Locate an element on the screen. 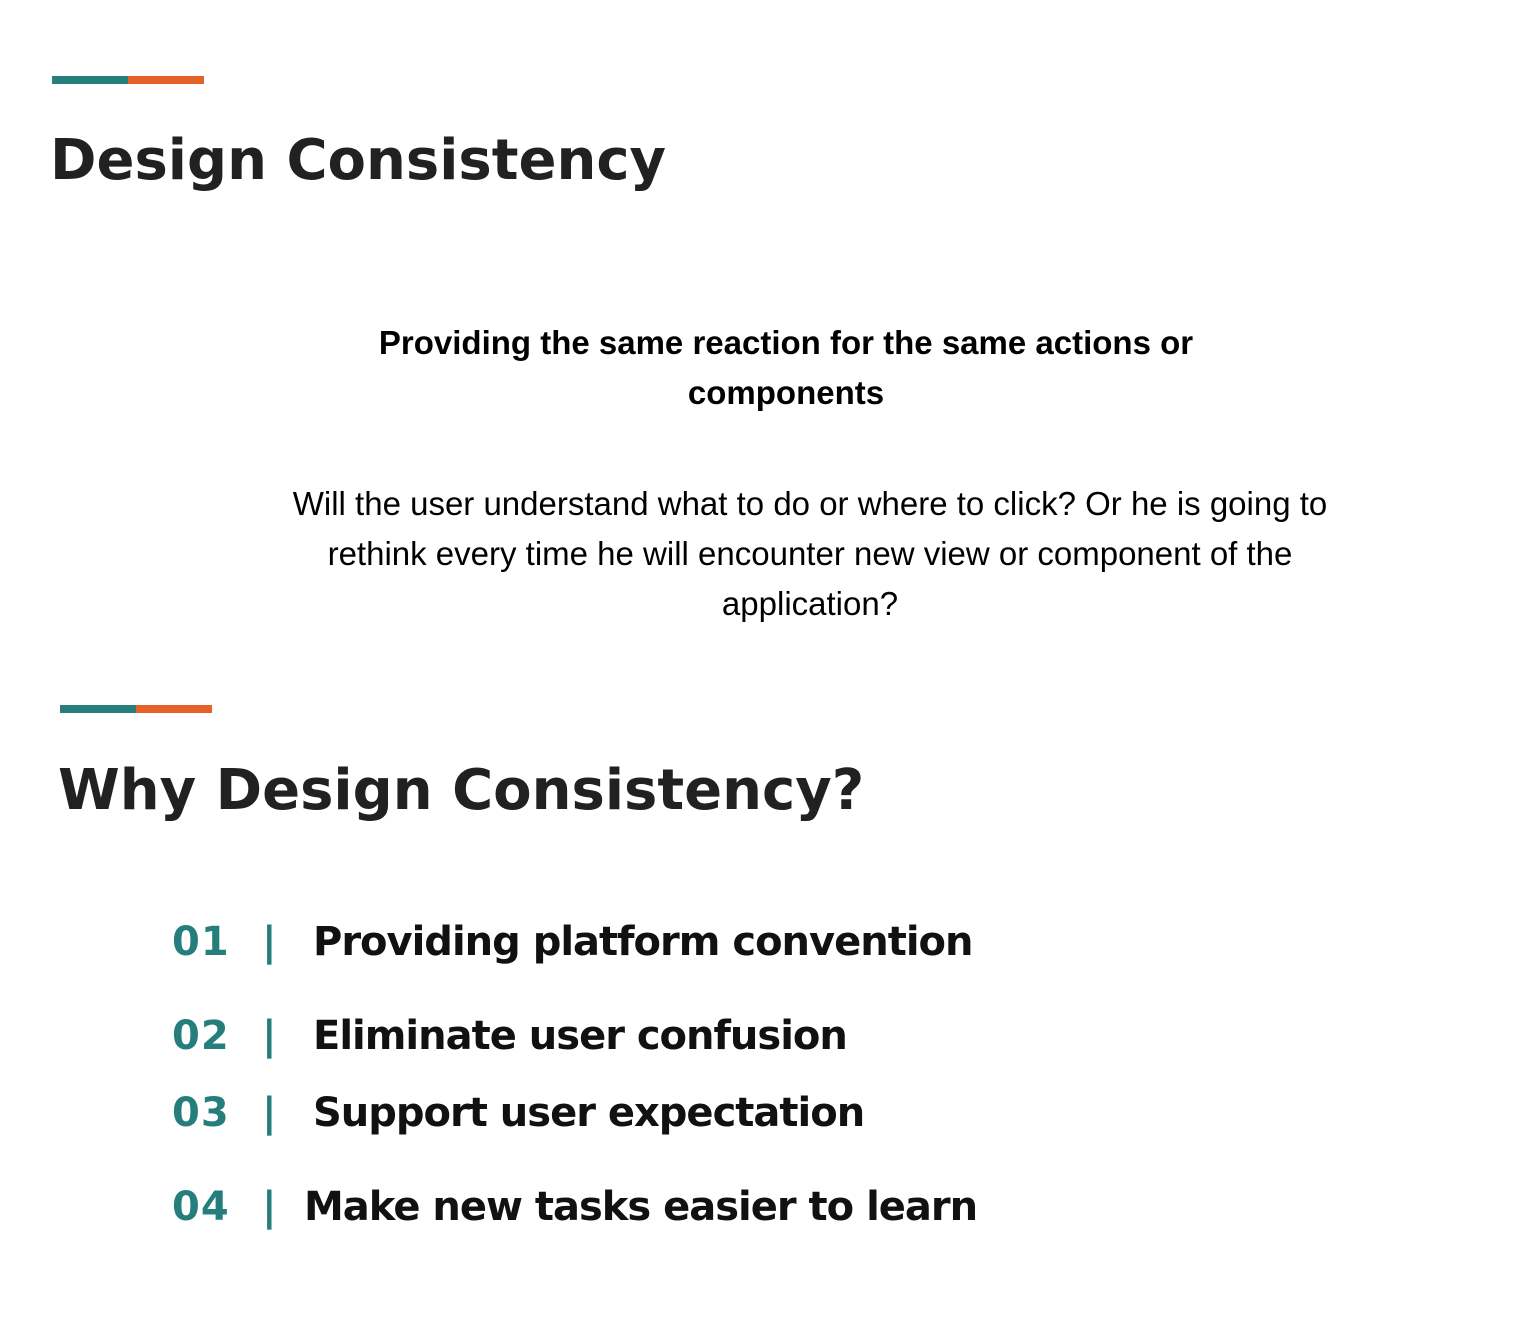 Image resolution: width=1533 pixels, height=1339 pixels. list-item: 03 | Support user expectation is located at coordinates (600, 1113).